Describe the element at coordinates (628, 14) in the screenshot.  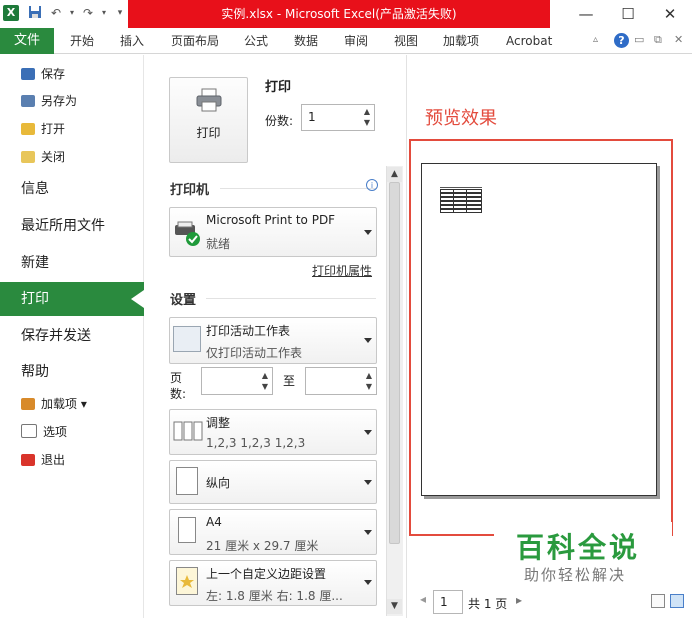
I see `maximize-button: ☐` at that location.